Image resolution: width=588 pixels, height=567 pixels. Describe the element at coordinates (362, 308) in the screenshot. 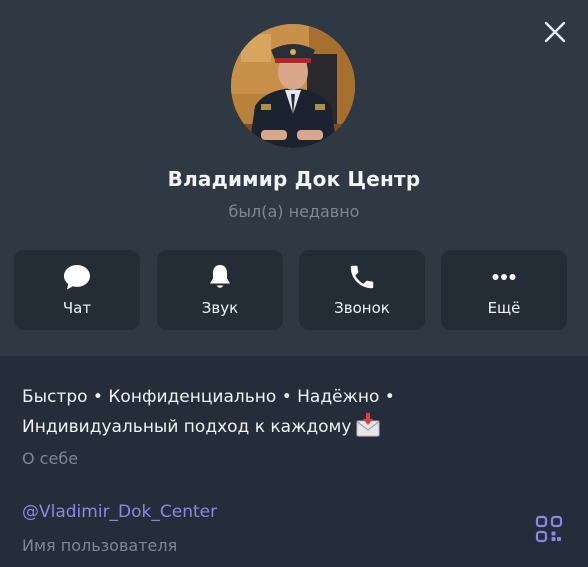

I see `call-button-label: Звонок` at that location.